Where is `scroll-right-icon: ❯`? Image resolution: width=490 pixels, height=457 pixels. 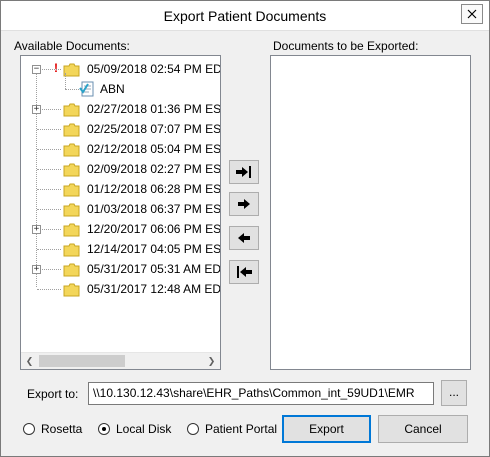 scroll-right-icon: ❯ is located at coordinates (211, 361).